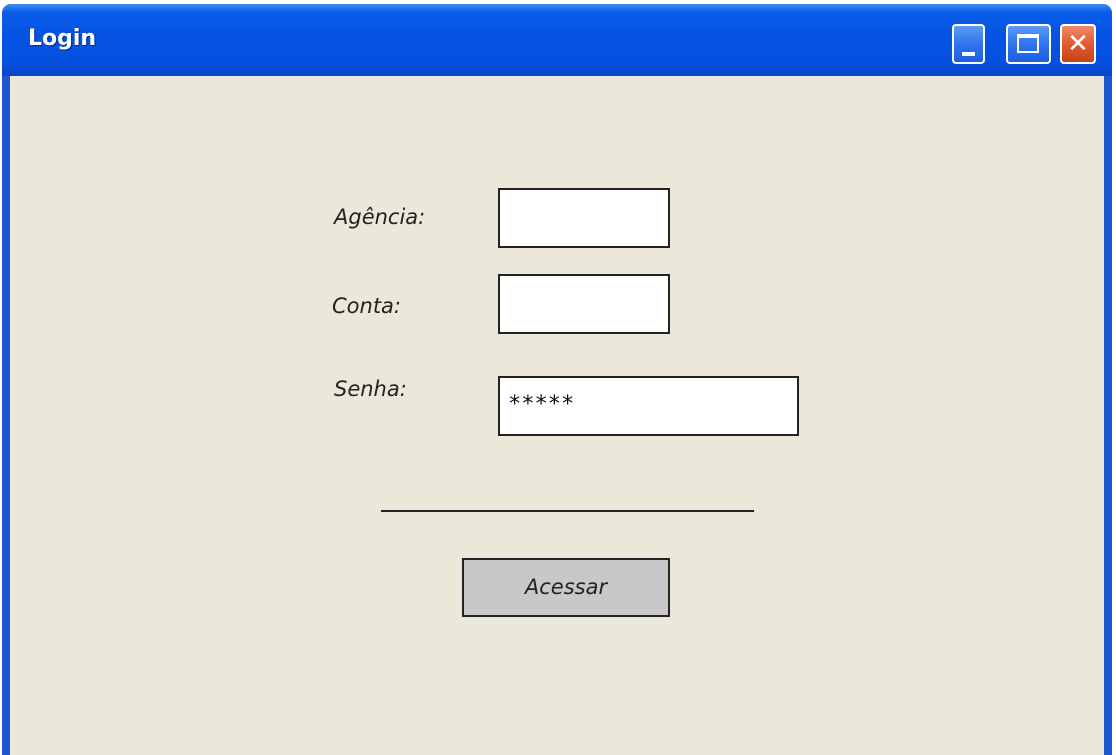 Image resolution: width=1116 pixels, height=755 pixels. I want to click on title-bar: Login ✕, so click(557, 40).